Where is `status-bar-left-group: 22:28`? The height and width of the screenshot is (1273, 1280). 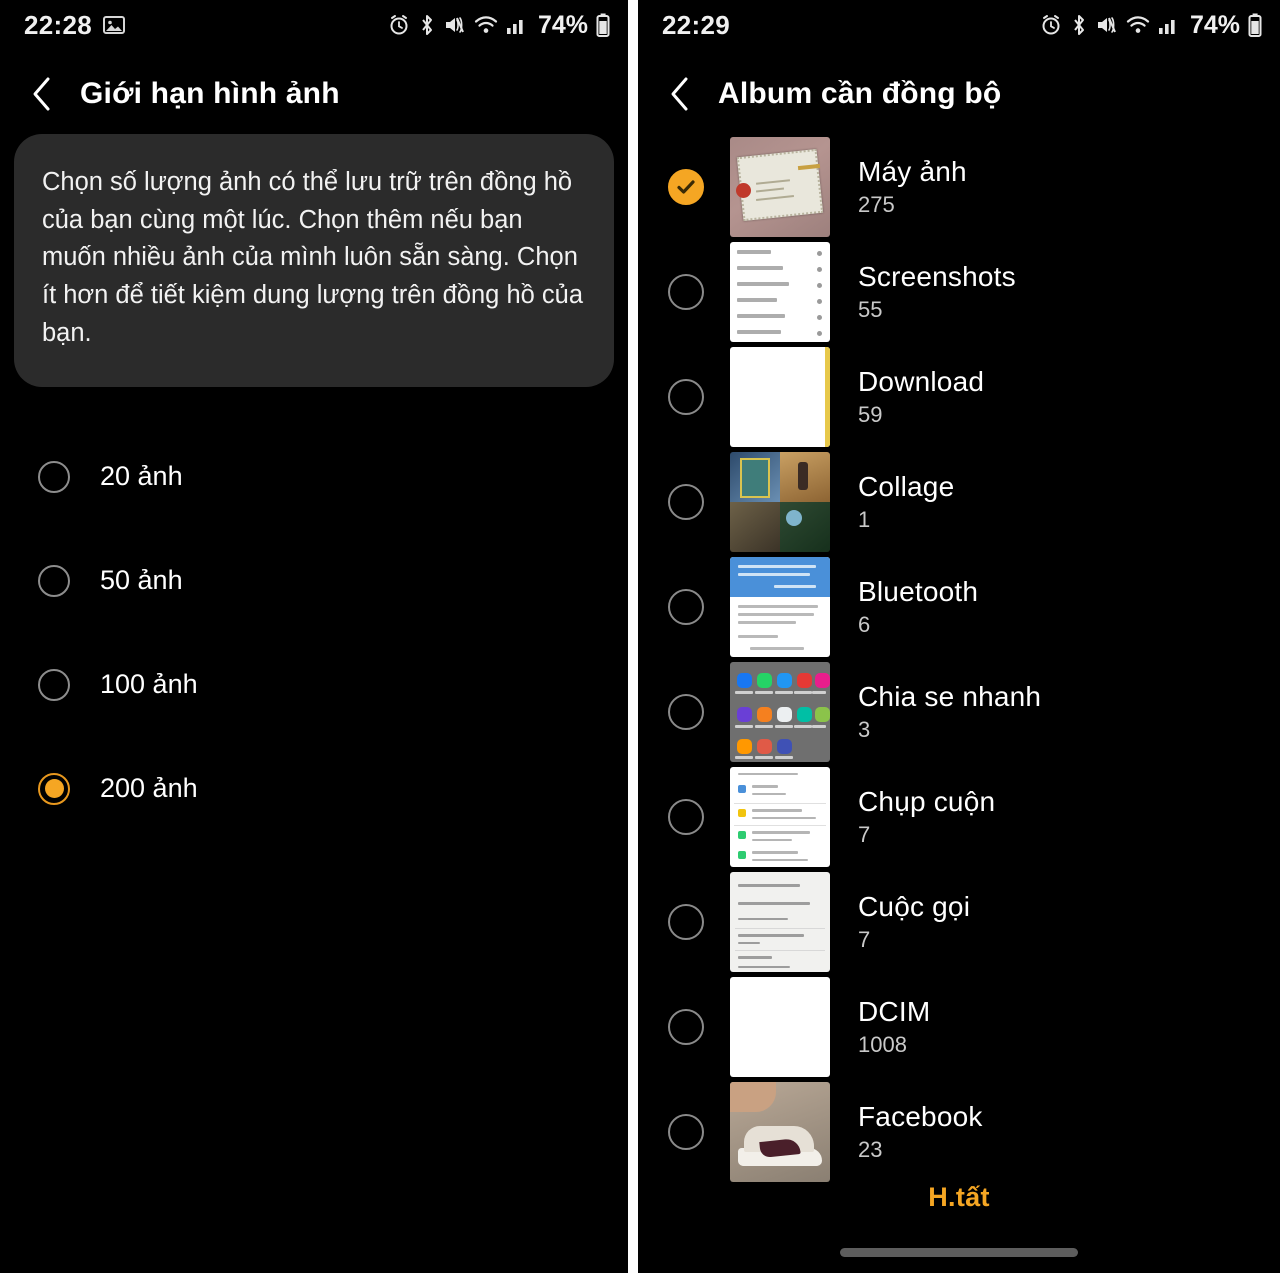
status-bar-left-group: 22:28 is located at coordinates (74, 25).